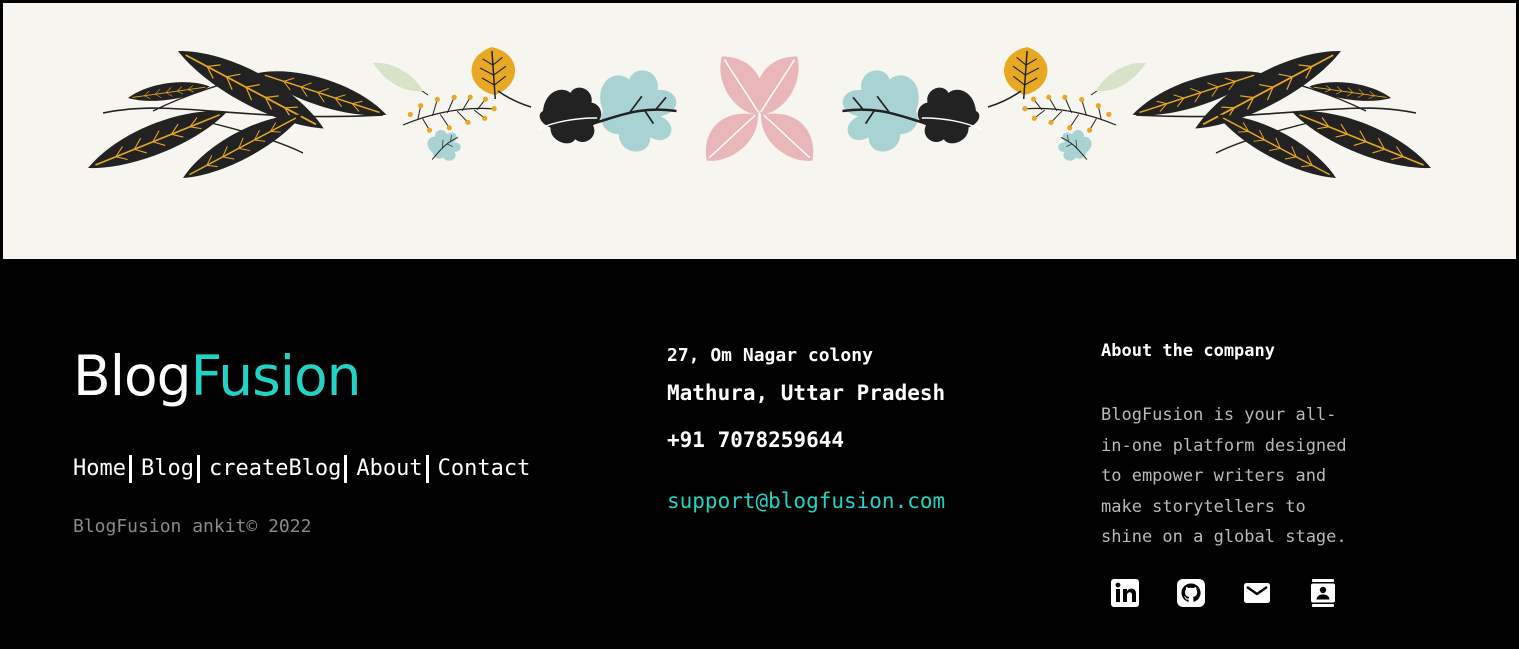  Describe the element at coordinates (806, 501) in the screenshot. I see `email-link: support@blogfusion.com` at that location.